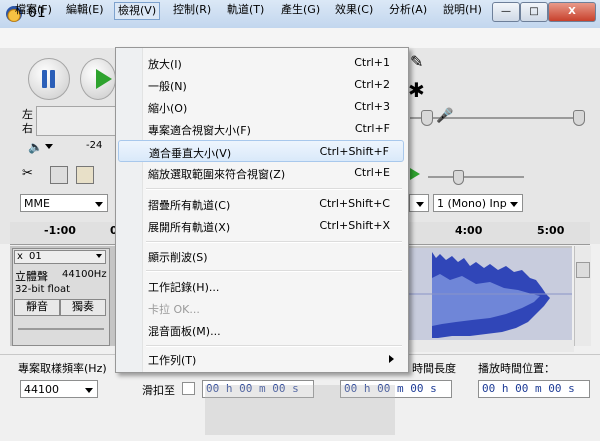 This screenshot has height=441, width=600. I want to click on menu-item-fit-vertically: 適合垂直大小(V) Ctrl+Shift+F, so click(261, 151).